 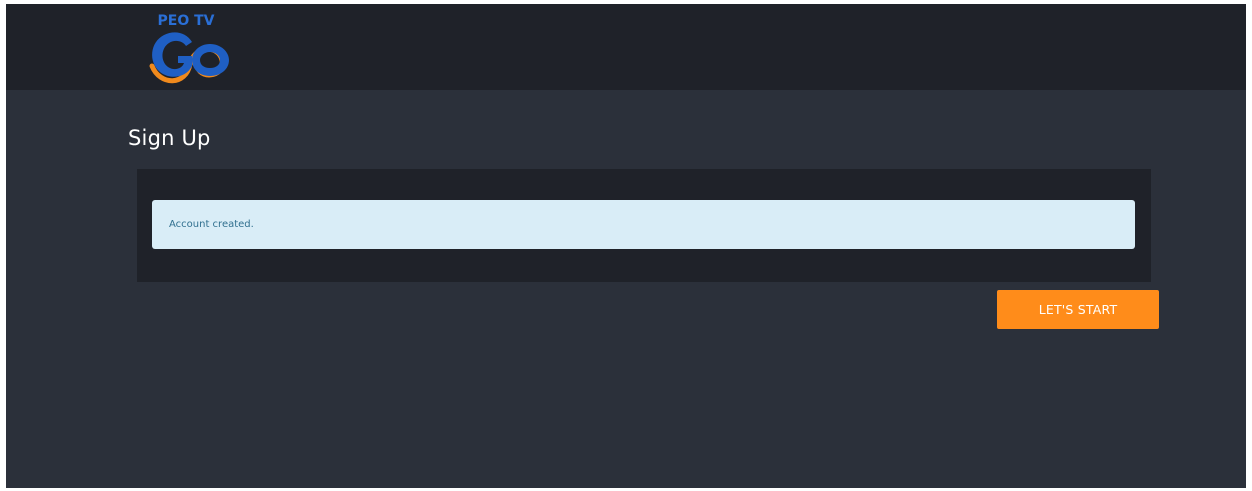 I want to click on logo-o-icon, so click(x=210, y=60).